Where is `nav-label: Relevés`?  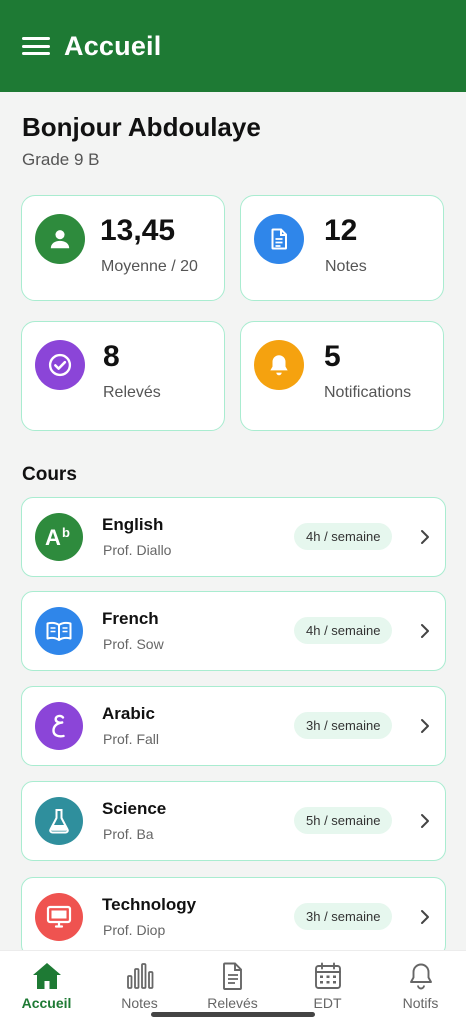 nav-label: Relevés is located at coordinates (232, 1003).